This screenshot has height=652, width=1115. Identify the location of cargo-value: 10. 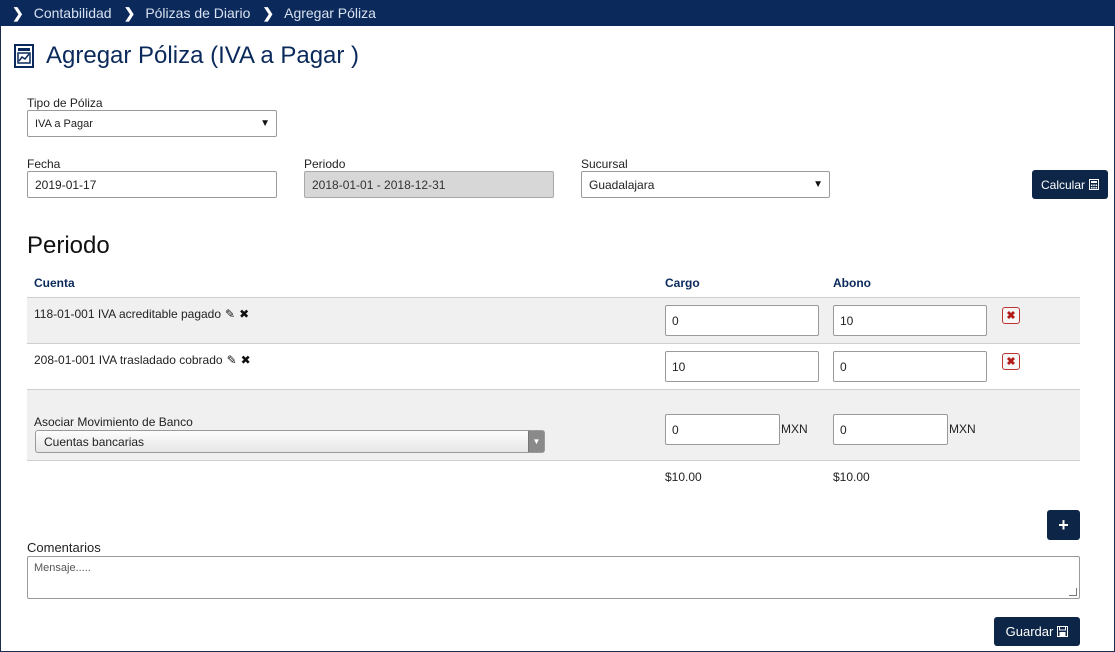
(679, 366).